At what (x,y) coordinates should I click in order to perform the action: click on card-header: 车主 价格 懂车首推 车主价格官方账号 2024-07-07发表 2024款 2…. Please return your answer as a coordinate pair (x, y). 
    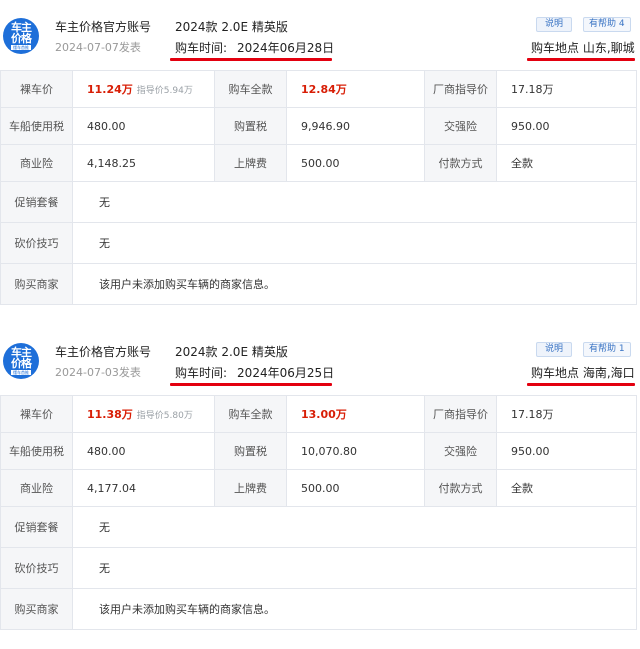
    Looking at the image, I should click on (320, 34).